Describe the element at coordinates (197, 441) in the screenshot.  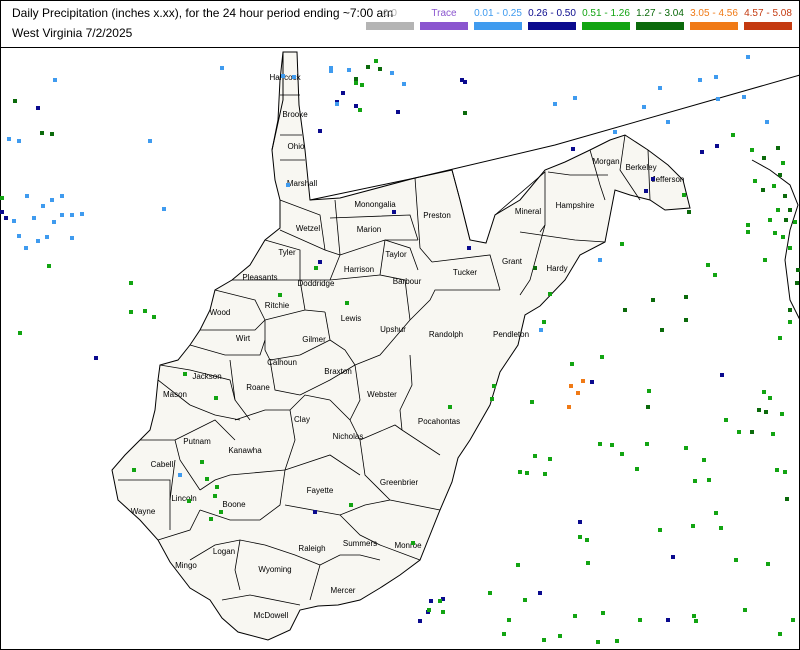
I see `county-label: Putnam` at that location.